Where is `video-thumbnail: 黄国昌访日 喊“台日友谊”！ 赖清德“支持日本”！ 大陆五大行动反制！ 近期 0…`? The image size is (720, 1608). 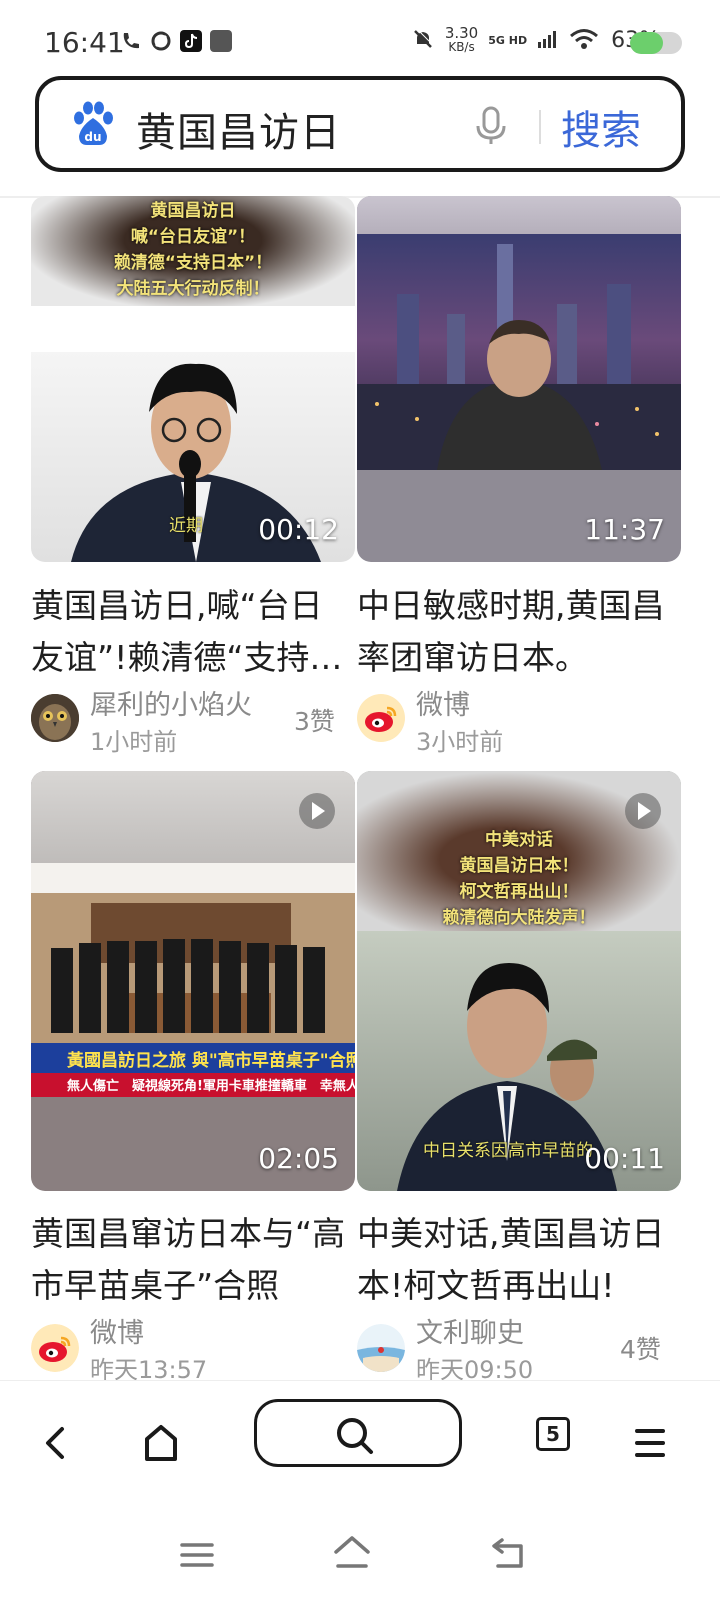 video-thumbnail: 黄国昌访日 喊“台日友谊”！ 赖清德“支持日本”！ 大陆五大行动反制！ 近期 0… is located at coordinates (193, 379).